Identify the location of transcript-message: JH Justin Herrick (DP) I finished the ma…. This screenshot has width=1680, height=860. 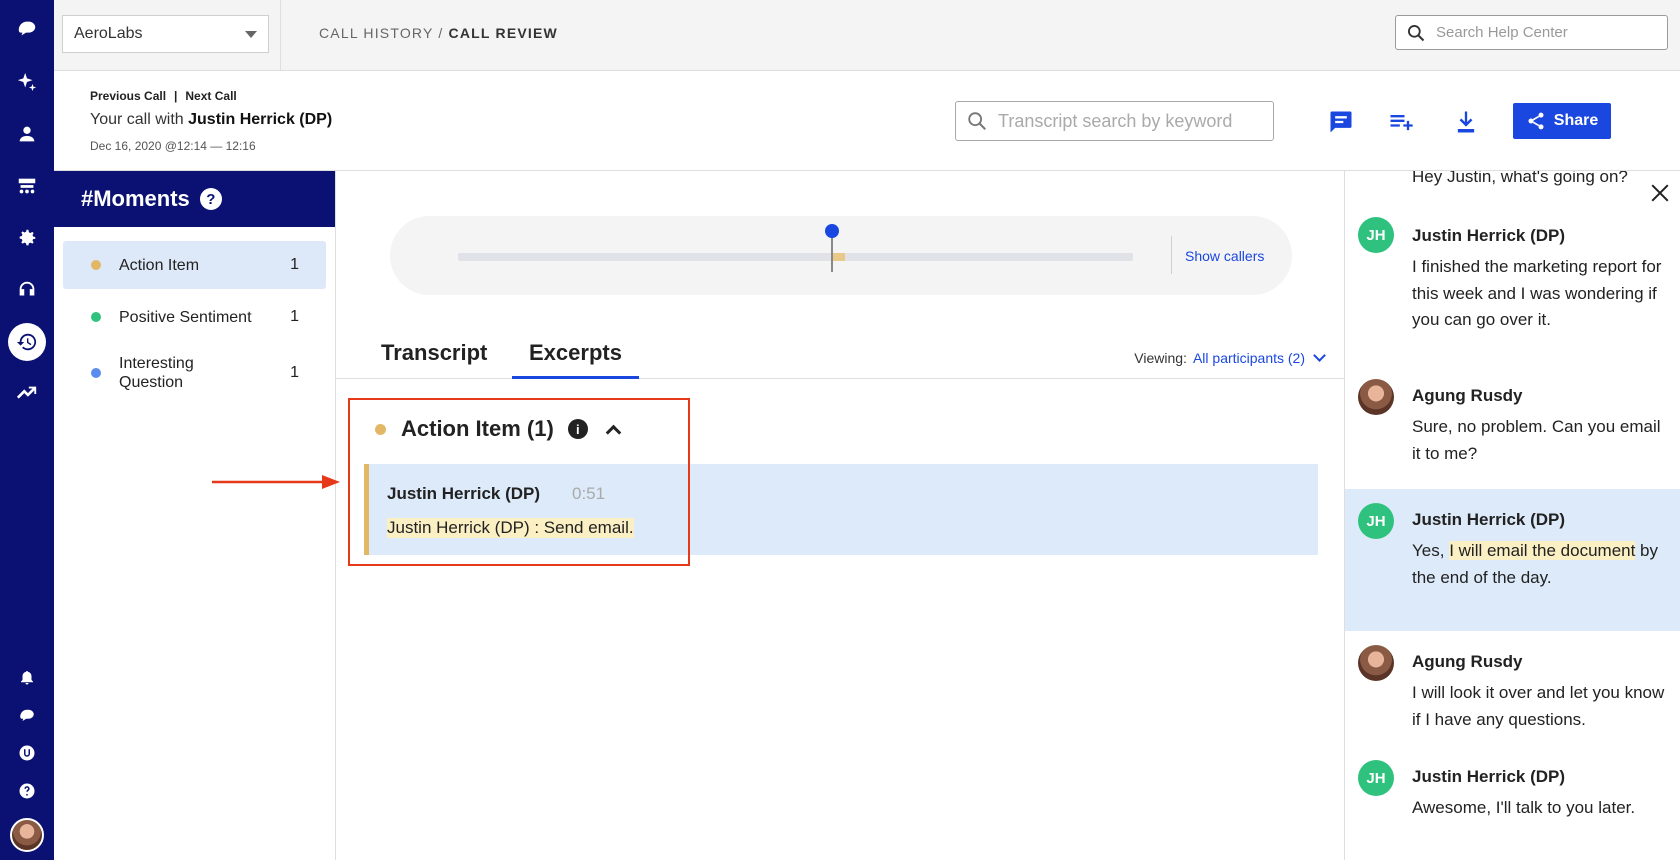
(1512, 281).